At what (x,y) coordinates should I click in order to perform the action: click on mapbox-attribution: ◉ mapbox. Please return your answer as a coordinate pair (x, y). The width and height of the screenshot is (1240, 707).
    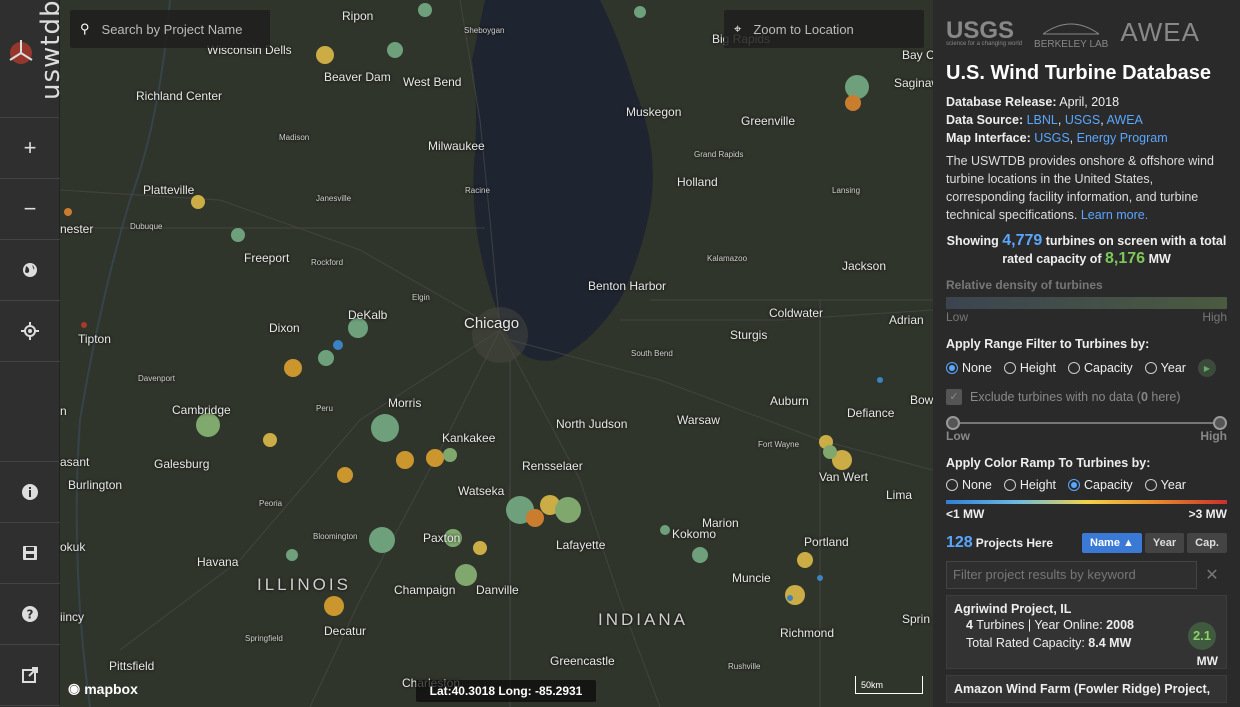
    Looking at the image, I should click on (103, 688).